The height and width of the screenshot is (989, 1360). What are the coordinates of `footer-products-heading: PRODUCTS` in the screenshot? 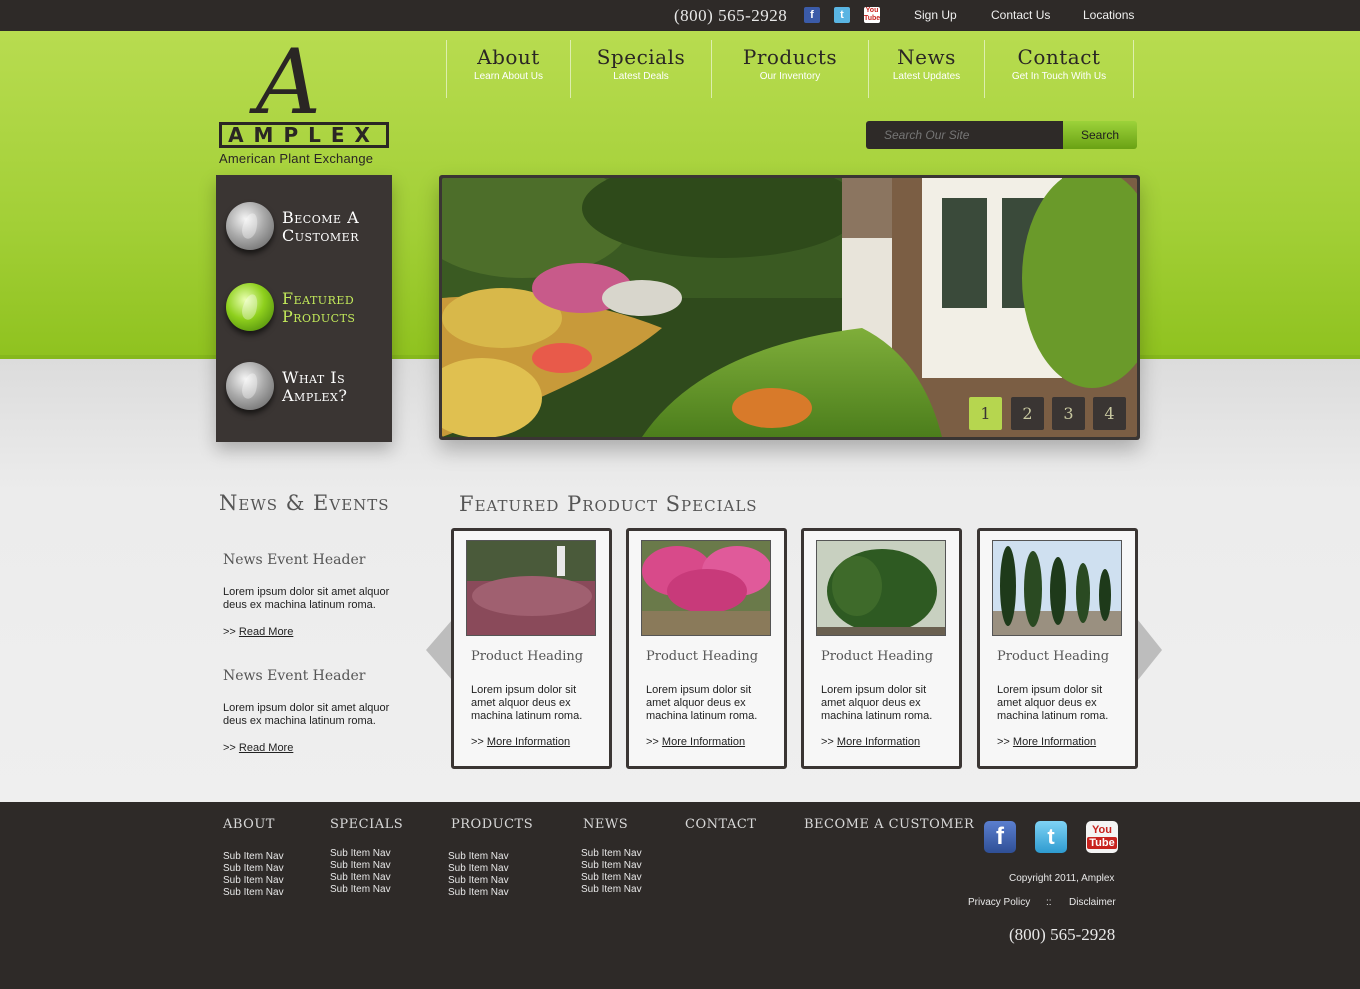 It's located at (492, 824).